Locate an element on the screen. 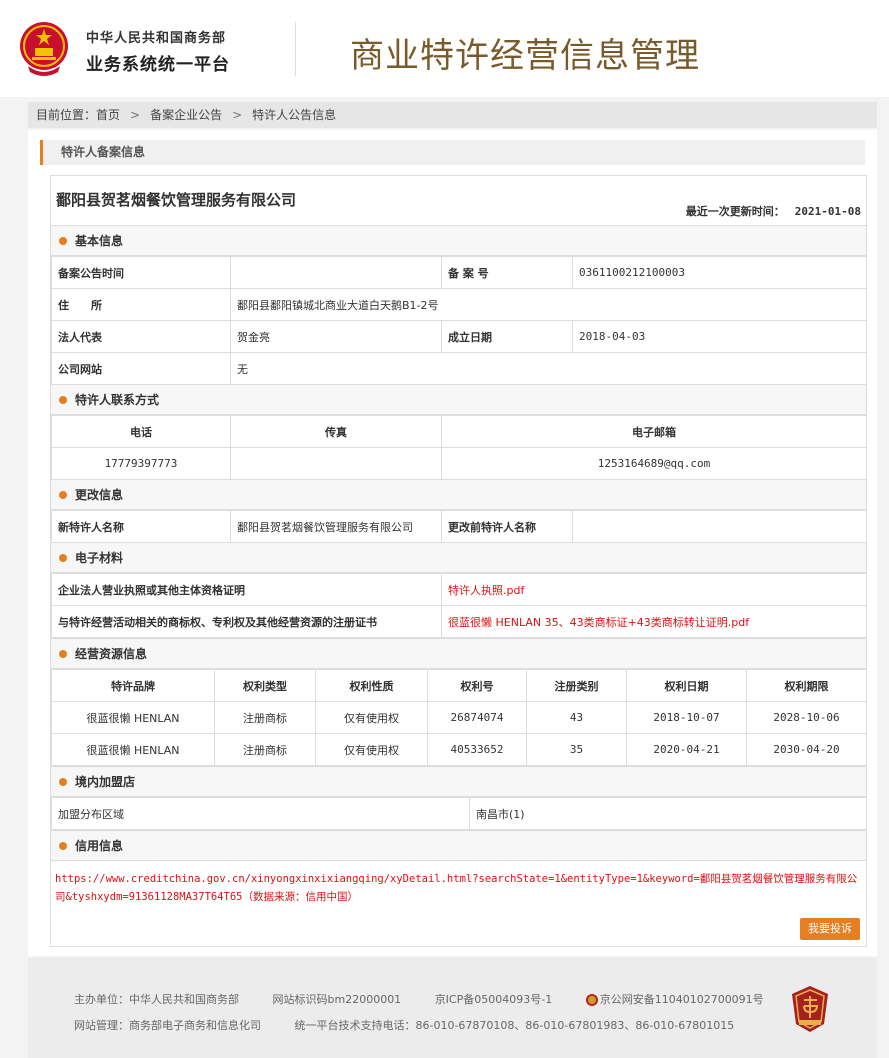 This screenshot has height=1058, width=889. right-term-cell: 2028-10-06 is located at coordinates (806, 717).